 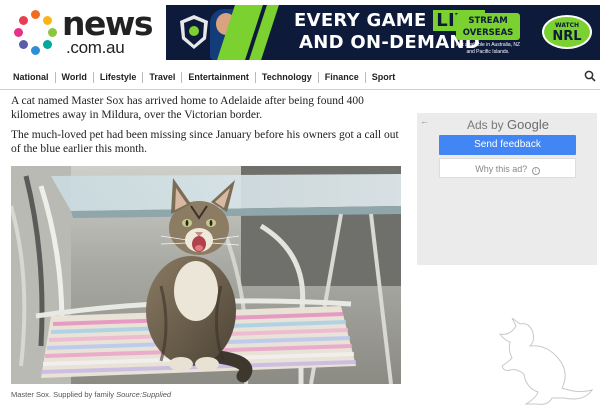 What do you see at coordinates (108, 23) in the screenshot?
I see `logo-word: news` at bounding box center [108, 23].